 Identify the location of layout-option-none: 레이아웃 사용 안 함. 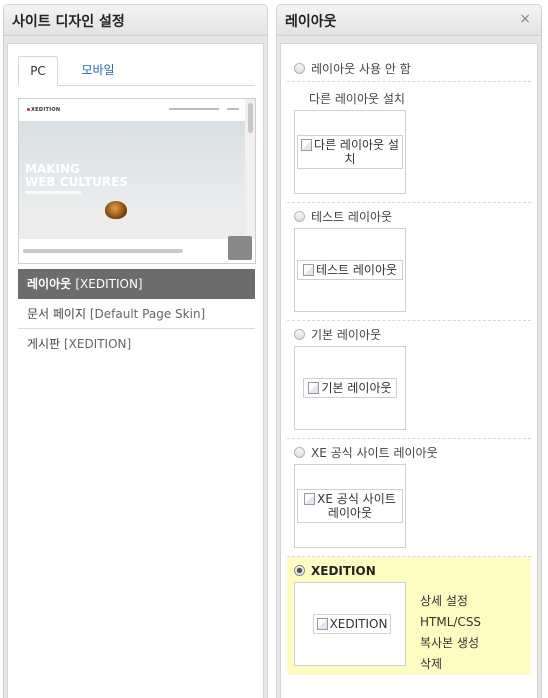
(409, 70).